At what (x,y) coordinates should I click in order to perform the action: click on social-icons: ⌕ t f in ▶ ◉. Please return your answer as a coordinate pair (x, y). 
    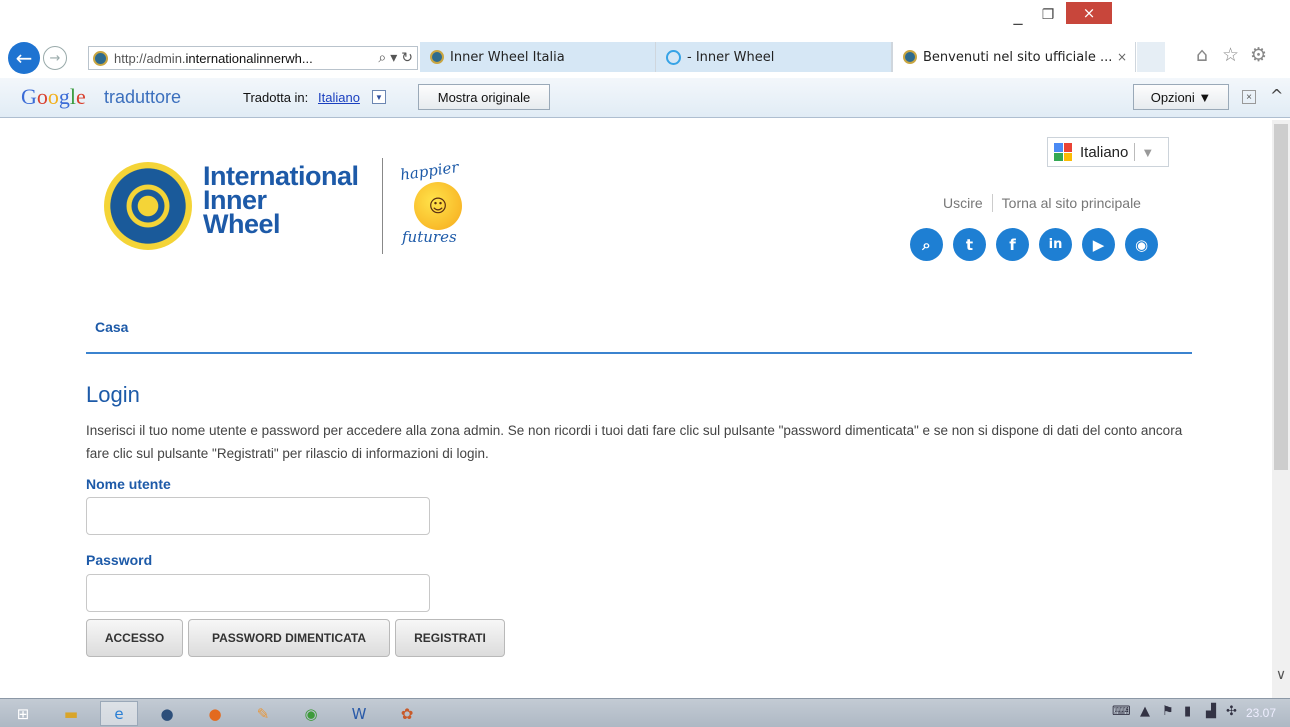
    Looking at the image, I should click on (1039, 244).